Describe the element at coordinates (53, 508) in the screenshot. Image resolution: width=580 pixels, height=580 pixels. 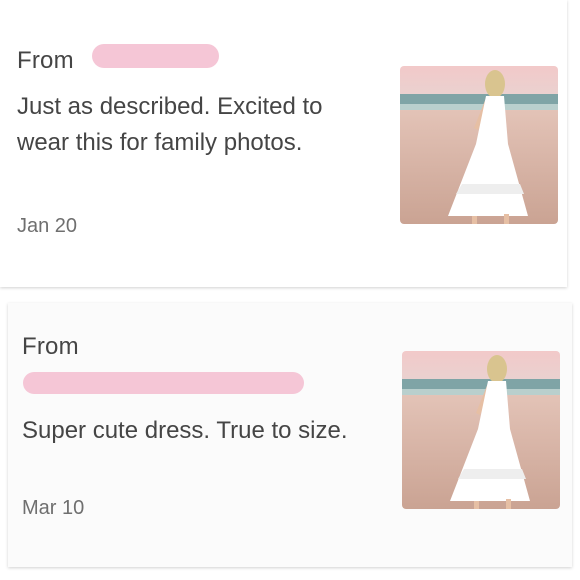
I see `review-date: Mar 10` at that location.